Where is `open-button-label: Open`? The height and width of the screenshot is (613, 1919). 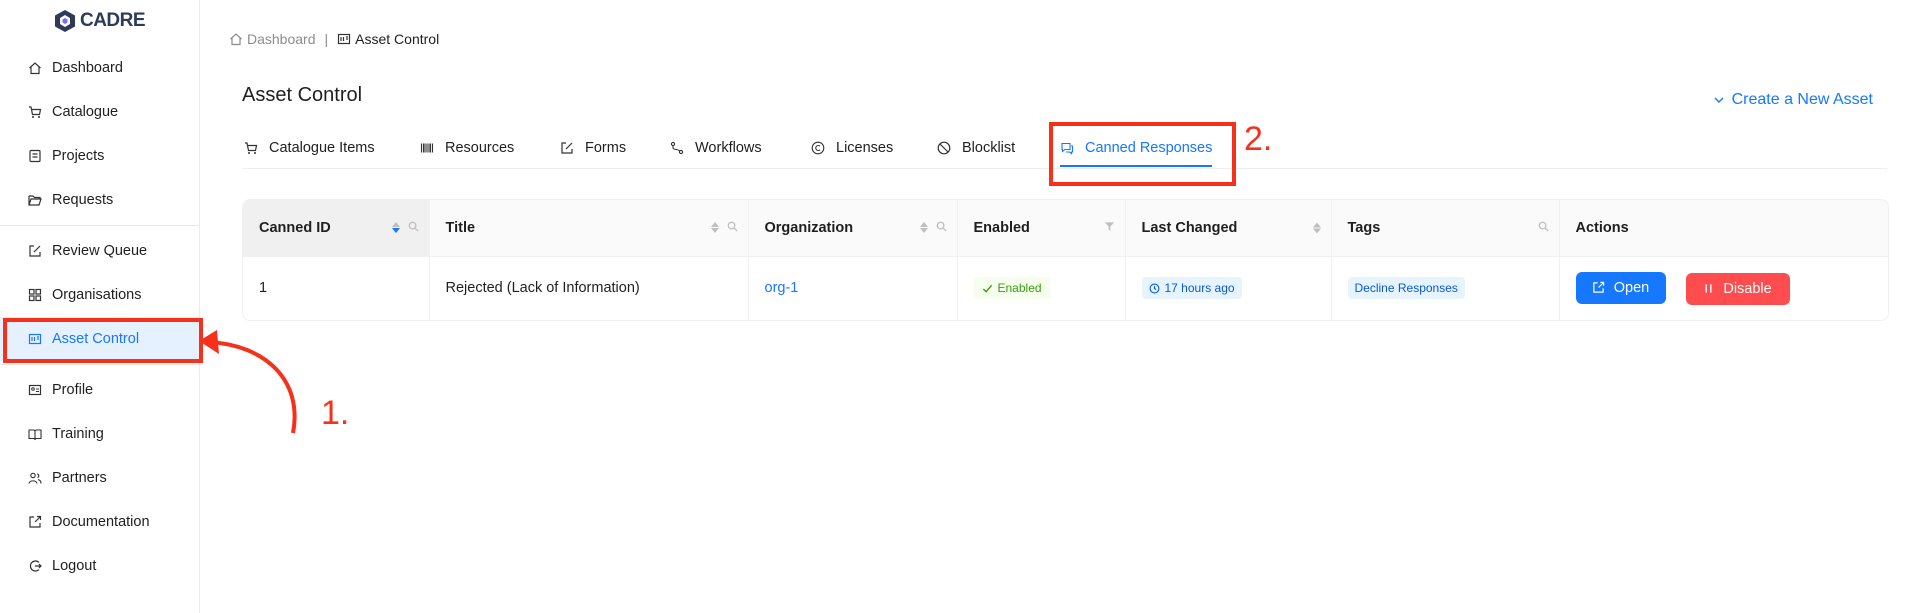 open-button-label: Open is located at coordinates (1631, 287).